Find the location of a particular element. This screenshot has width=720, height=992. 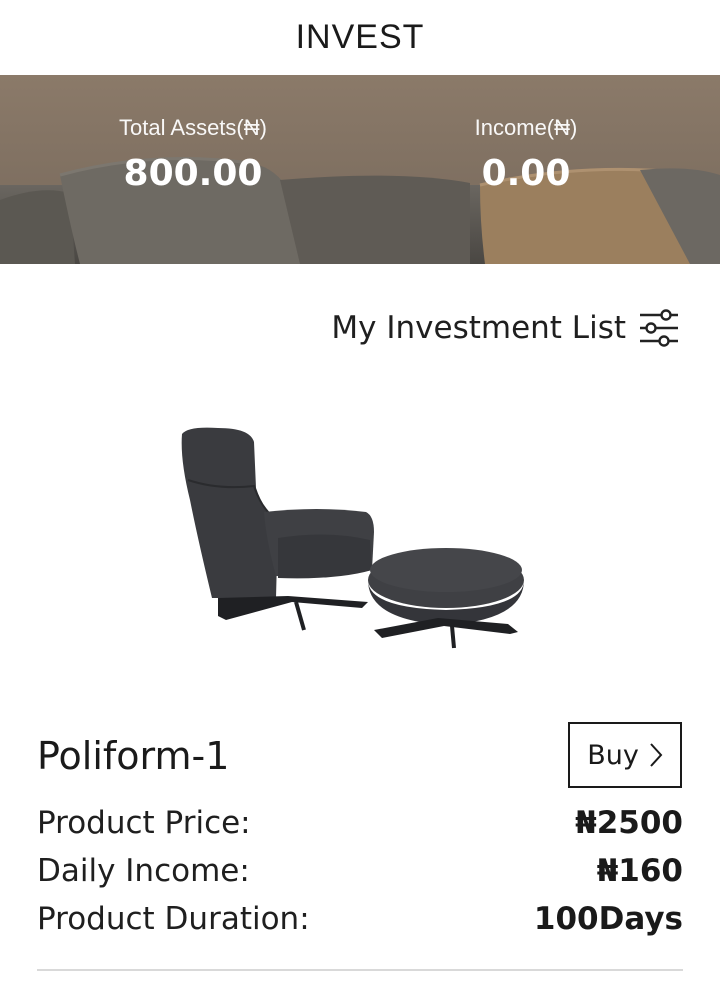

income-stat: Income(₦) 0.00 is located at coordinates (526, 154).